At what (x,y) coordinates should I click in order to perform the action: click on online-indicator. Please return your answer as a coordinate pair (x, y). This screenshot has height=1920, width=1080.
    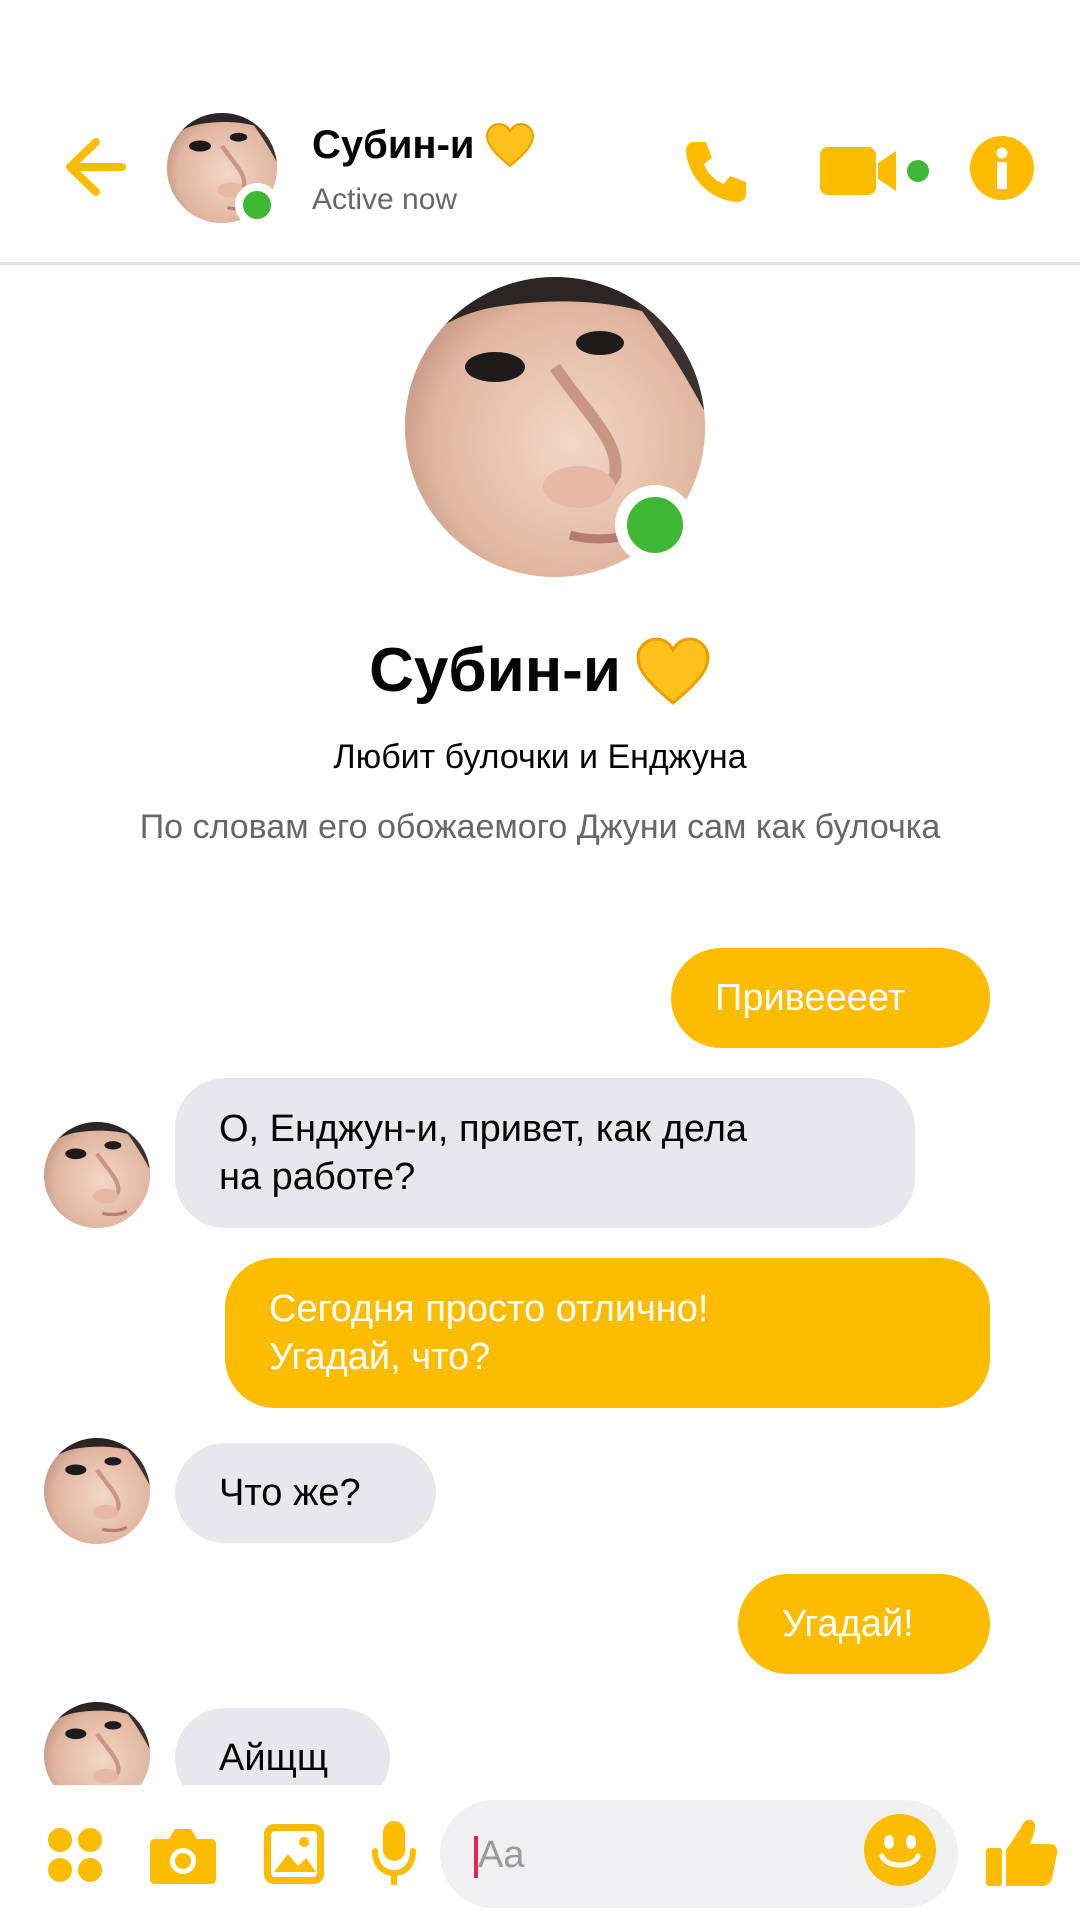
    Looking at the image, I should click on (257, 205).